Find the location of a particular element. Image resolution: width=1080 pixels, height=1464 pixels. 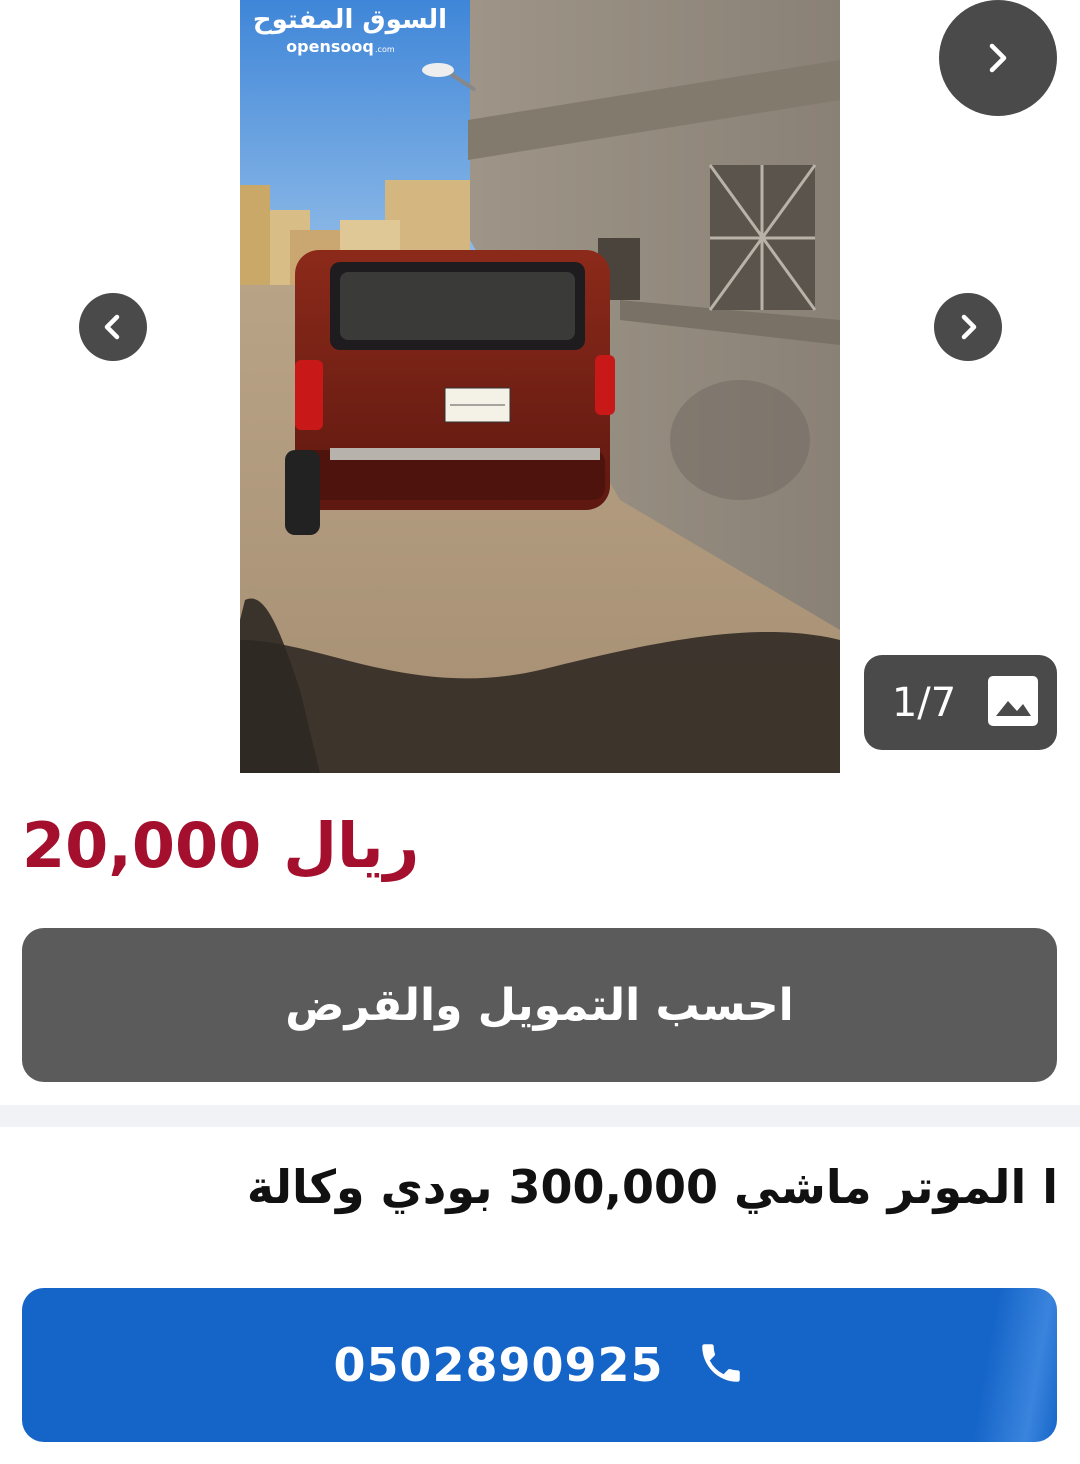

watermark-arabic: السوق المفتوح is located at coordinates (350, 20).